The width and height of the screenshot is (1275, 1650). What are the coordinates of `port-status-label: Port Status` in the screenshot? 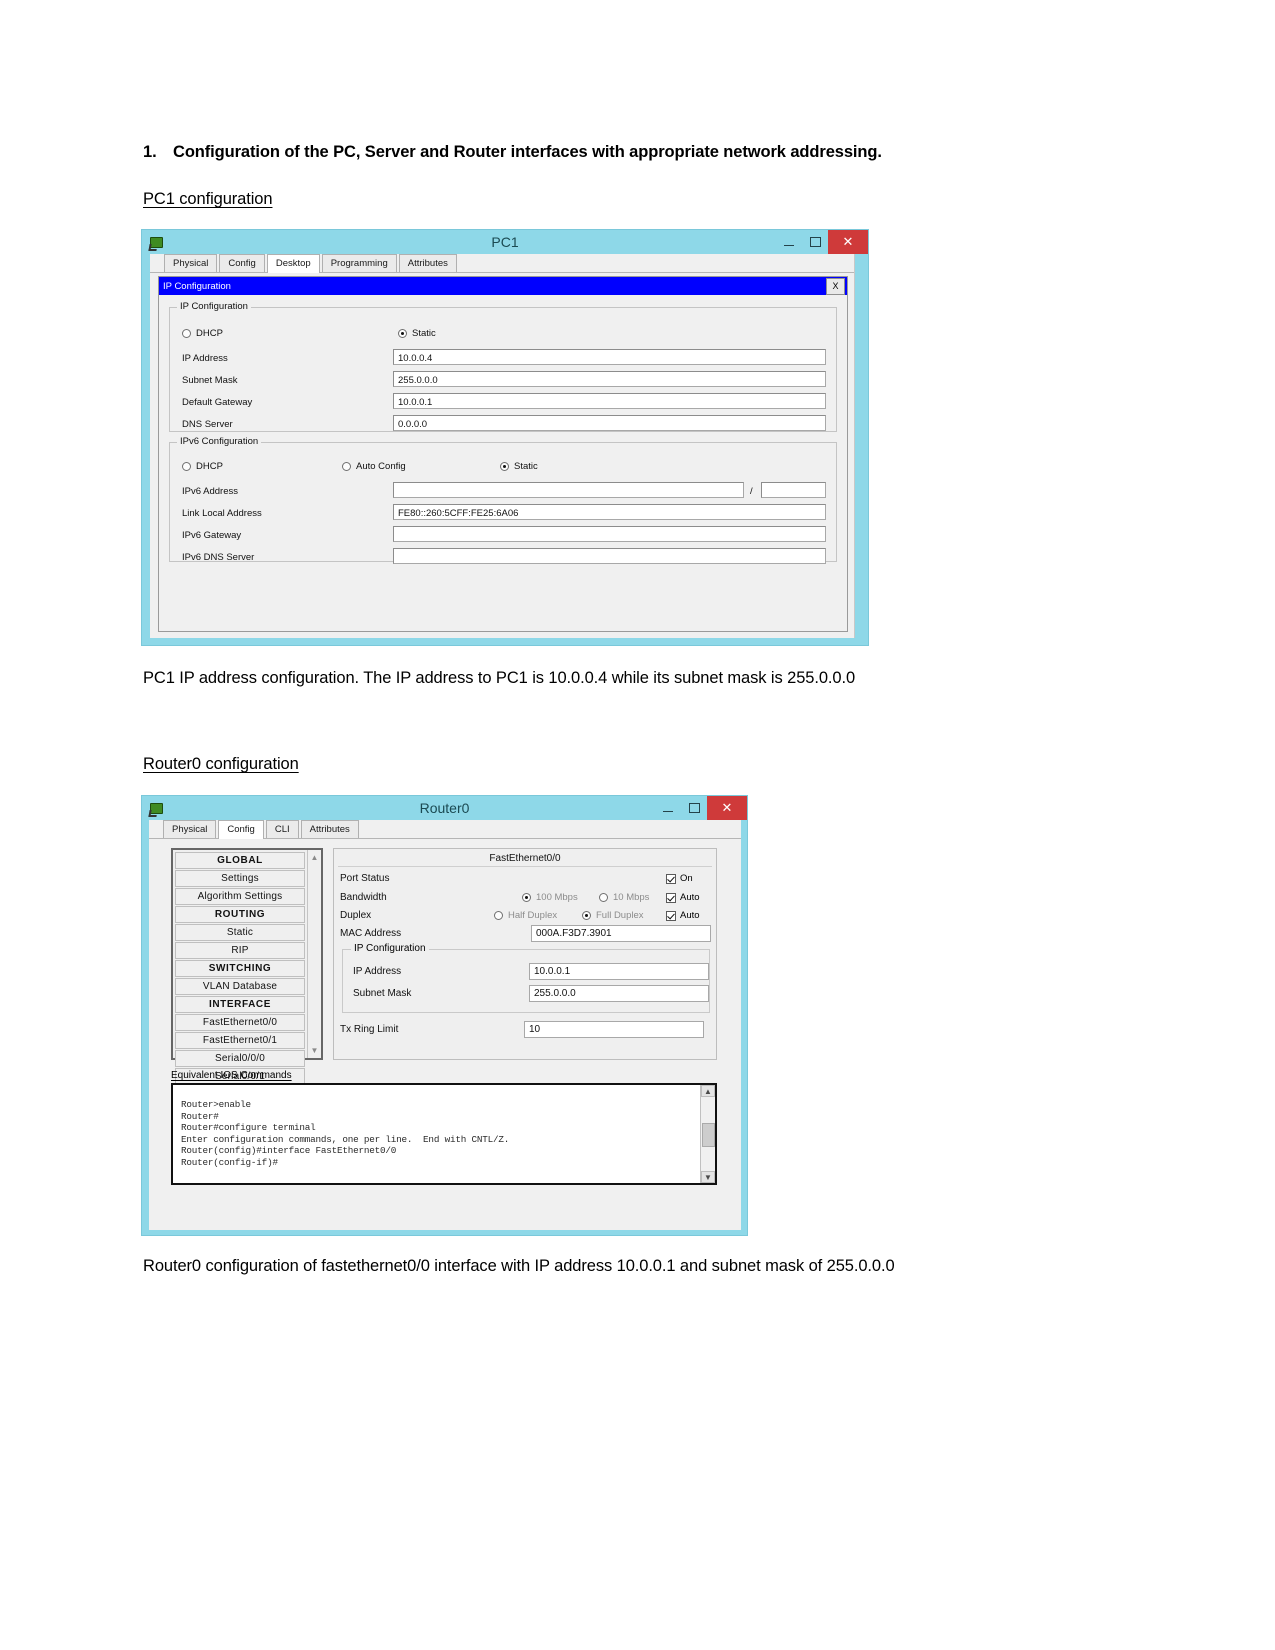 It's located at (365, 878).